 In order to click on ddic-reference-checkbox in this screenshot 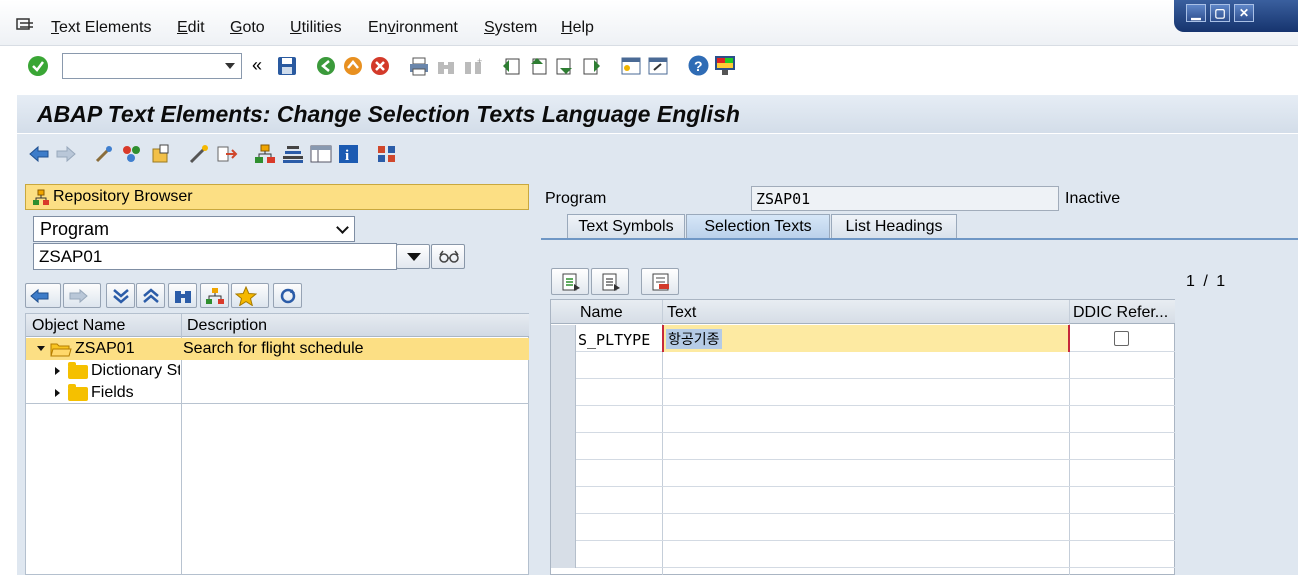, I will do `click(1121, 338)`.